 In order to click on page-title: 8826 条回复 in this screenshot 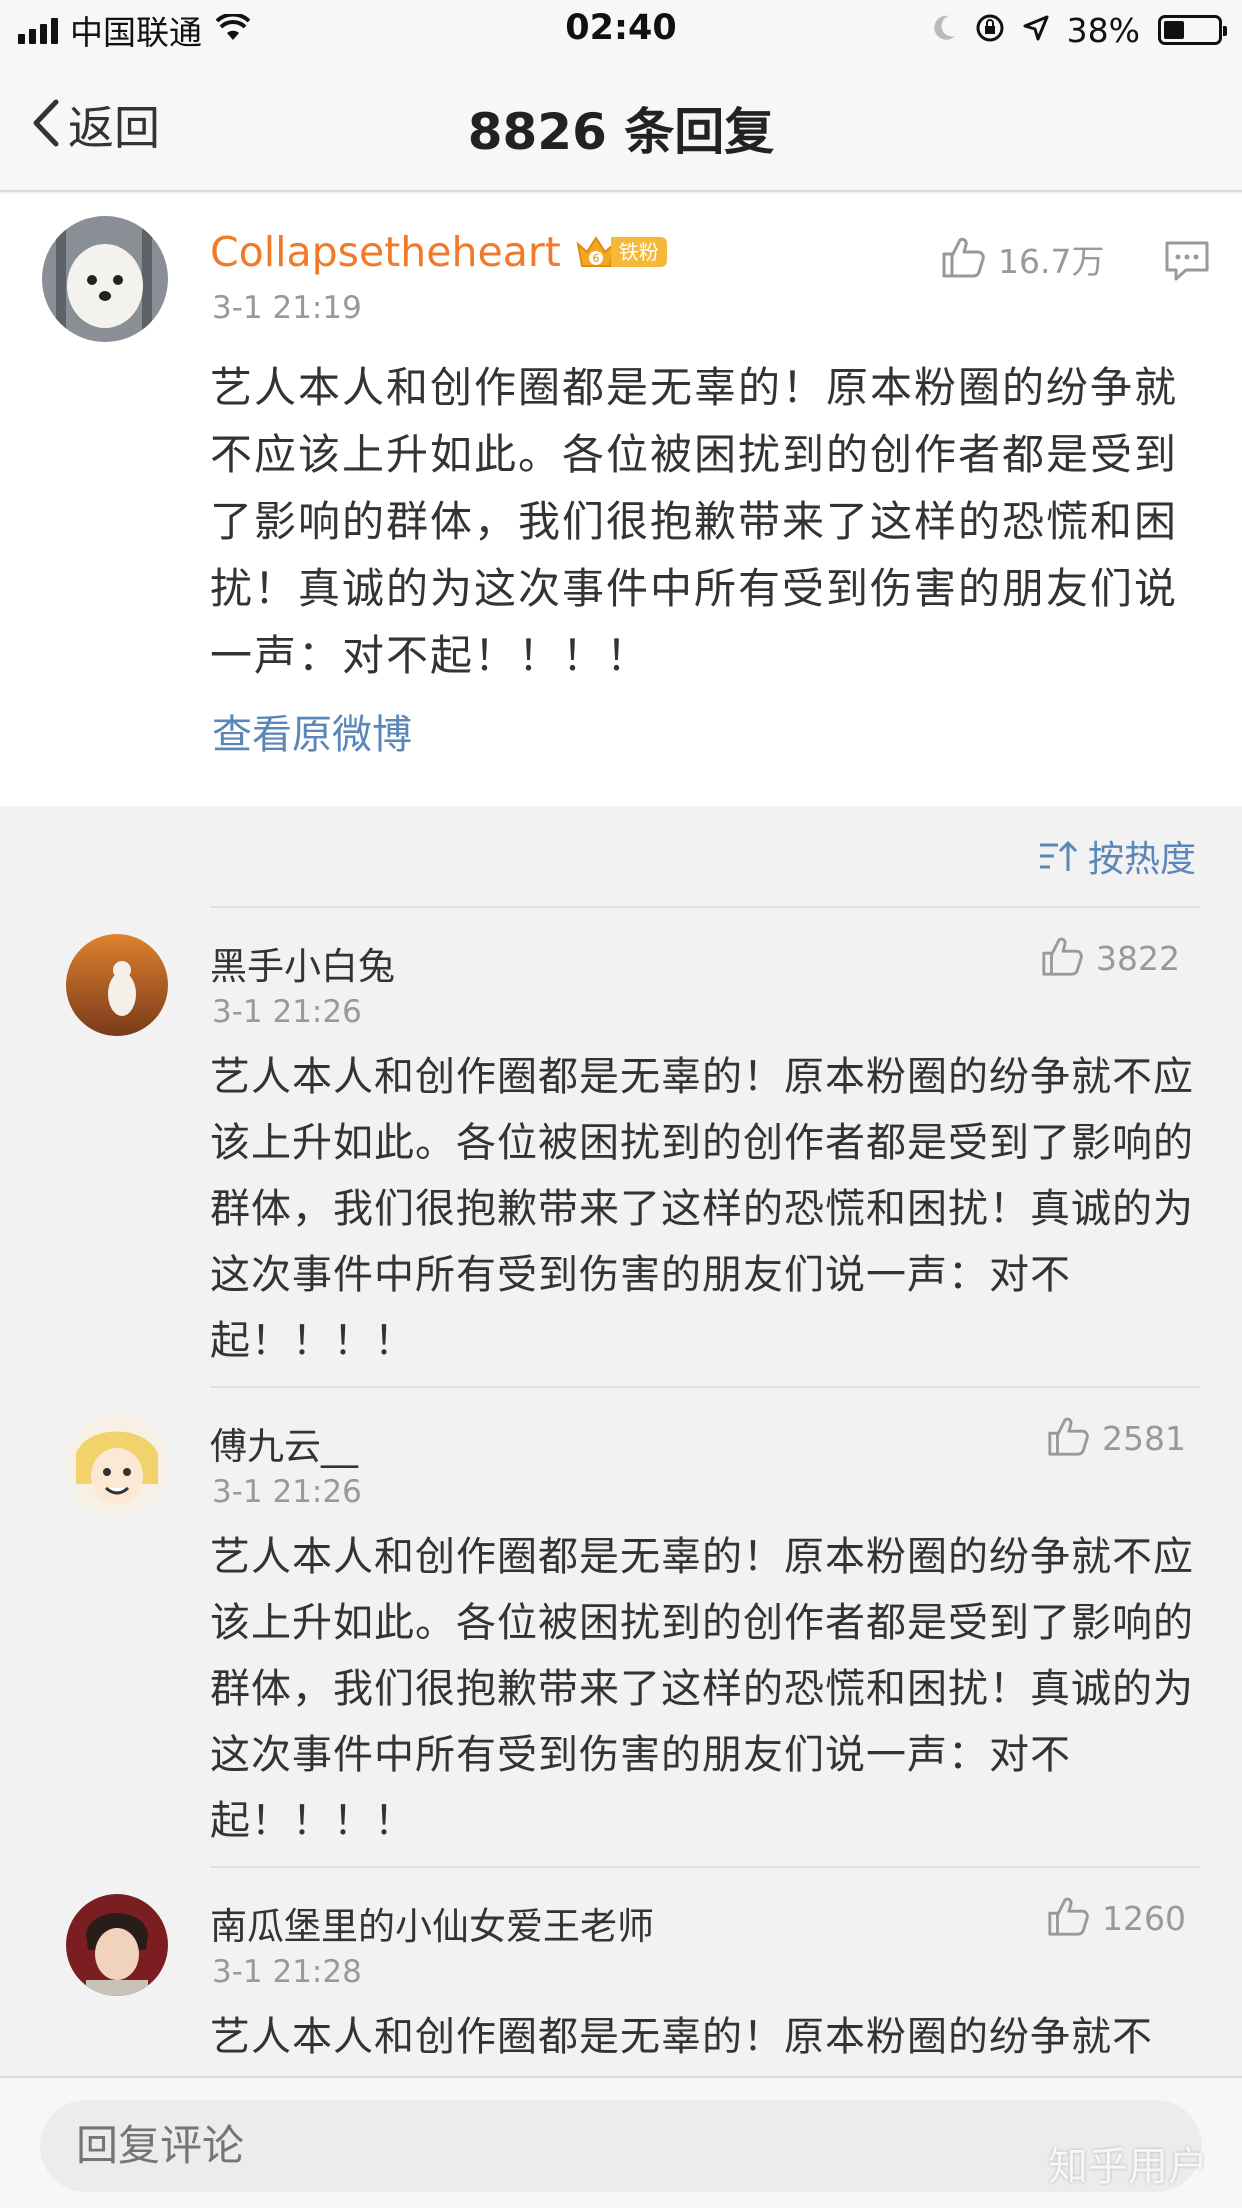, I will do `click(621, 132)`.